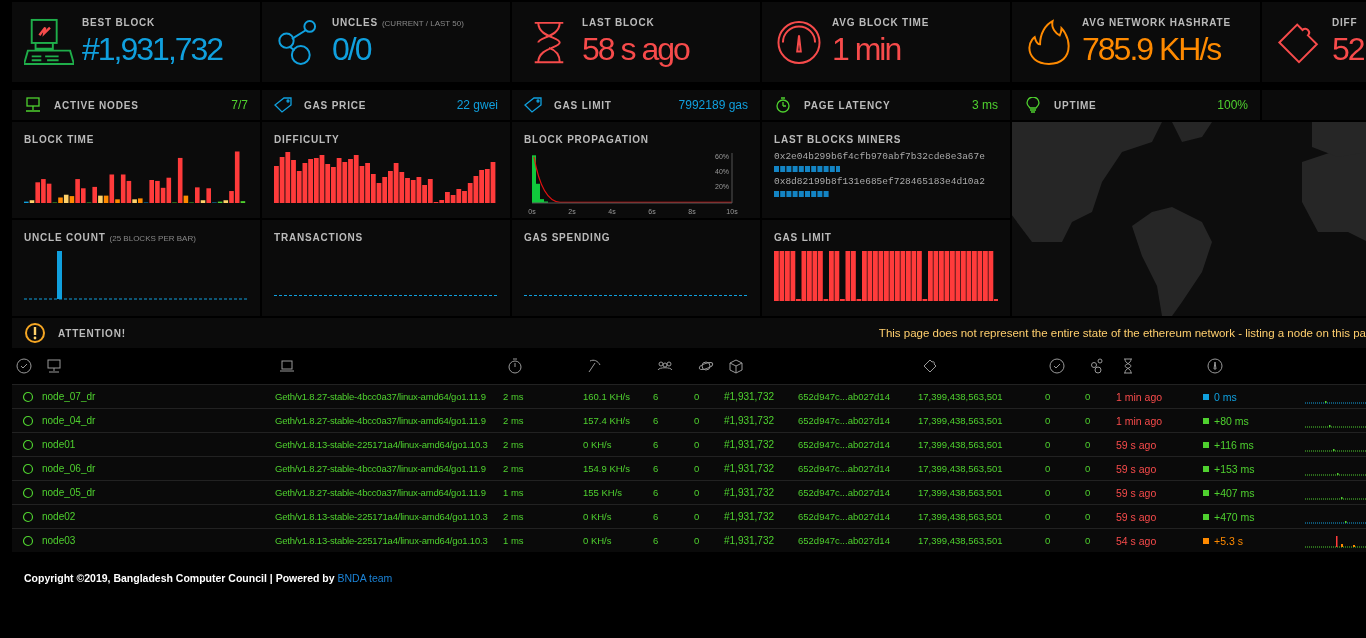  Describe the element at coordinates (1137, 540) in the screenshot. I see `last-block-time: 54 s ago` at that location.